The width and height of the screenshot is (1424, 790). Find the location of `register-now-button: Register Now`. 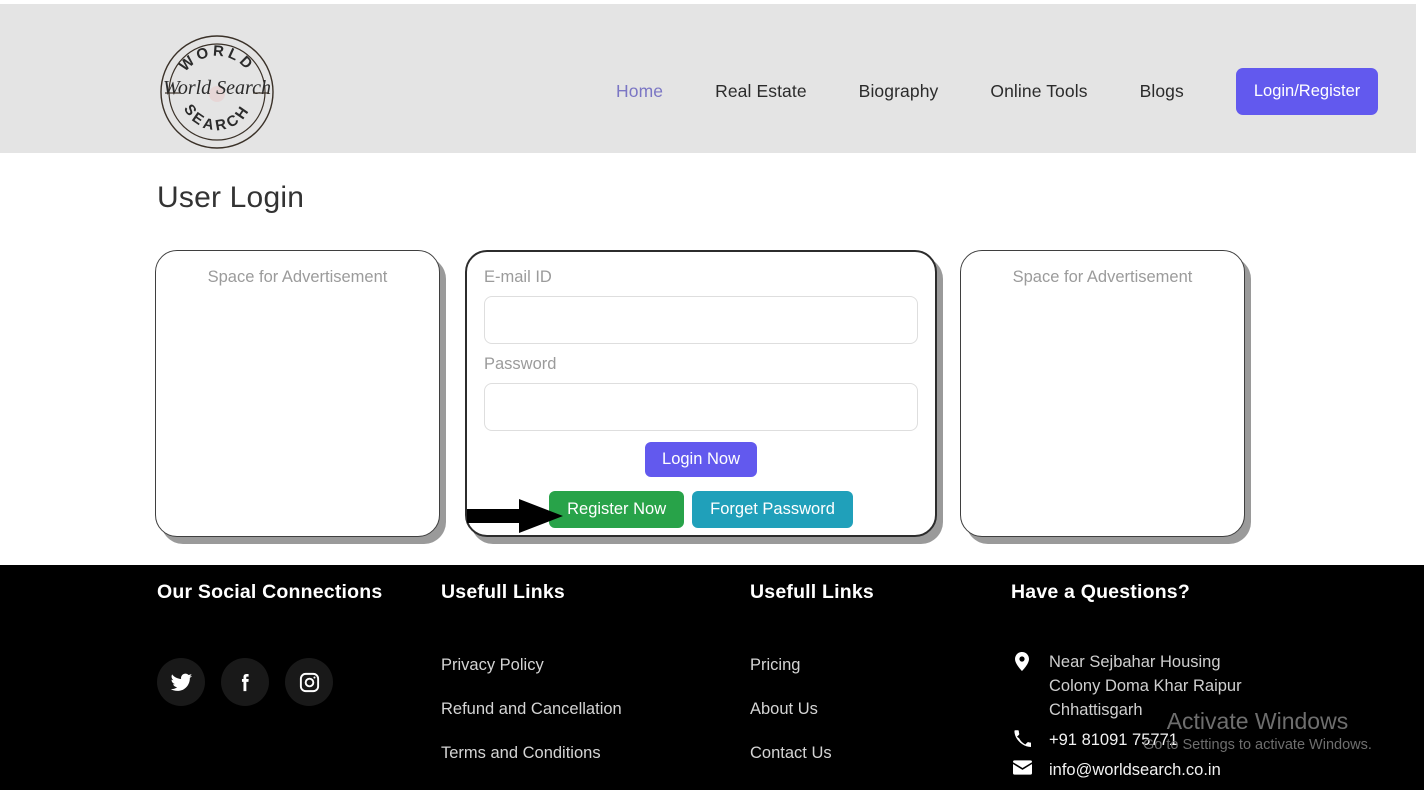

register-now-button: Register Now is located at coordinates (617, 509).